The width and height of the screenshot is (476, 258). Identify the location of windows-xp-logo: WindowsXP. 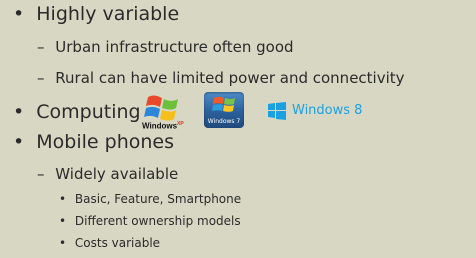
(164, 112).